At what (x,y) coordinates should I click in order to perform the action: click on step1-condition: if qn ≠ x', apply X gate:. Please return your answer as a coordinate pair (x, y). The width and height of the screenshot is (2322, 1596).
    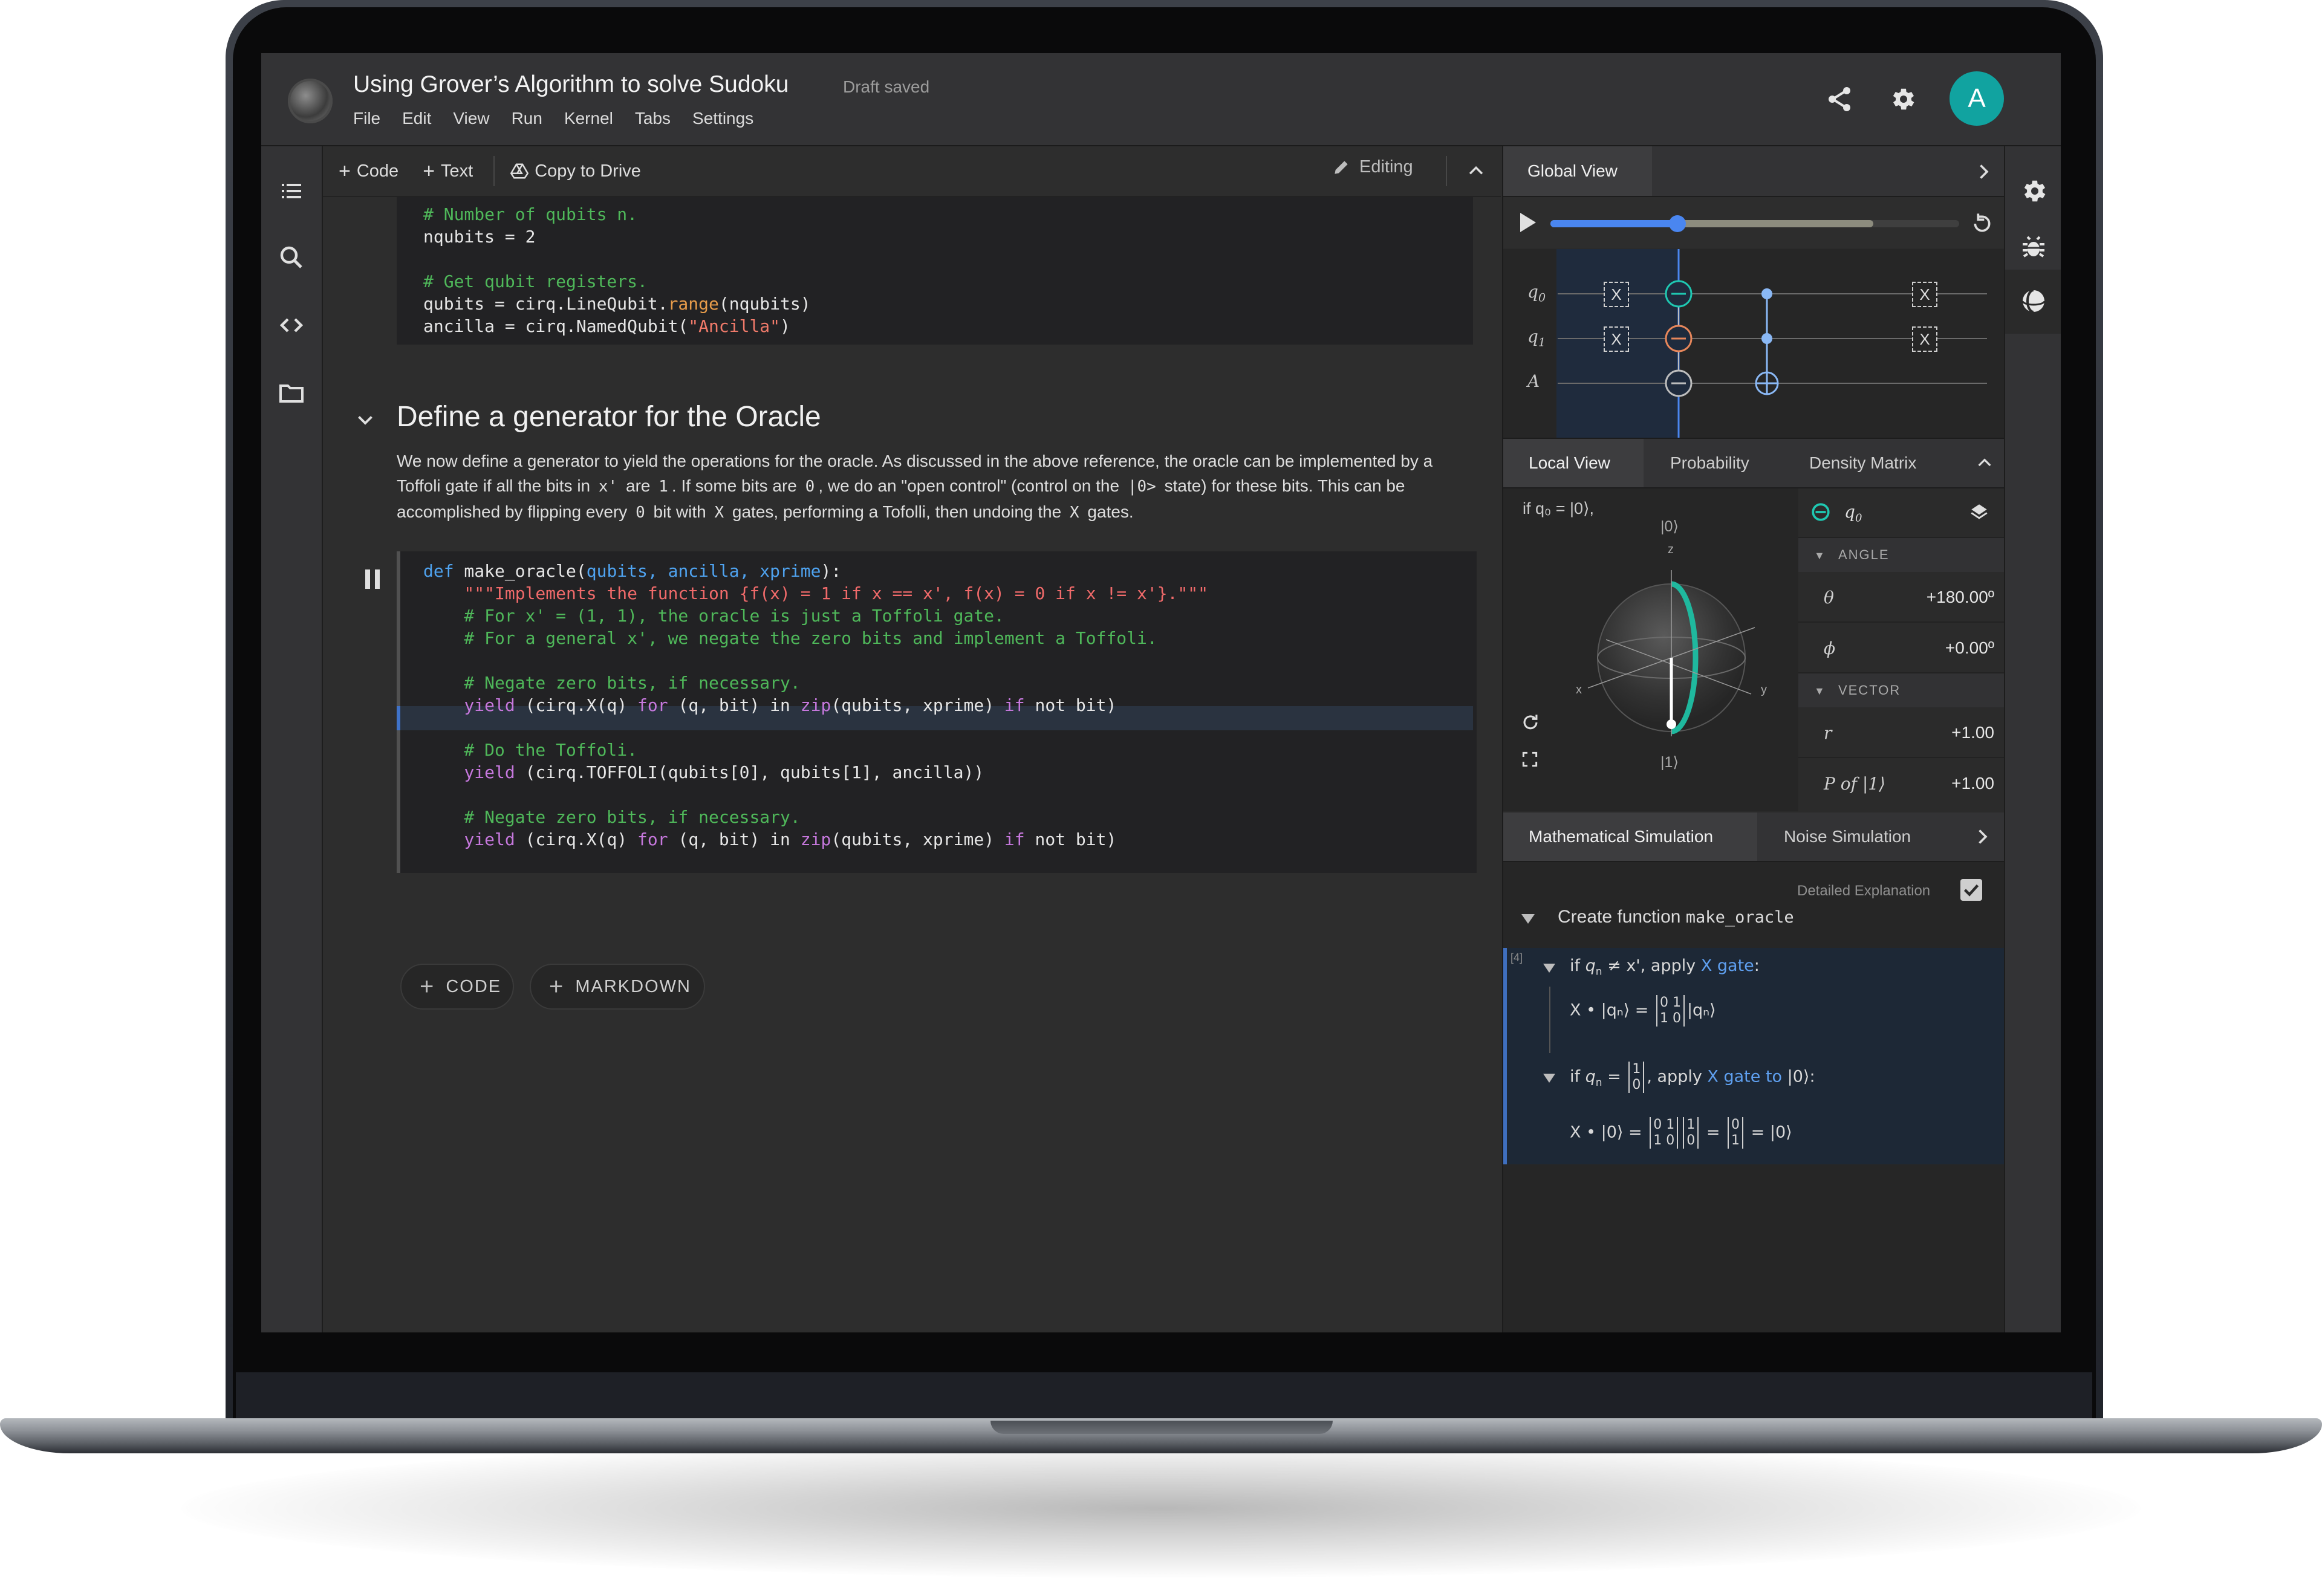
    Looking at the image, I should click on (1665, 967).